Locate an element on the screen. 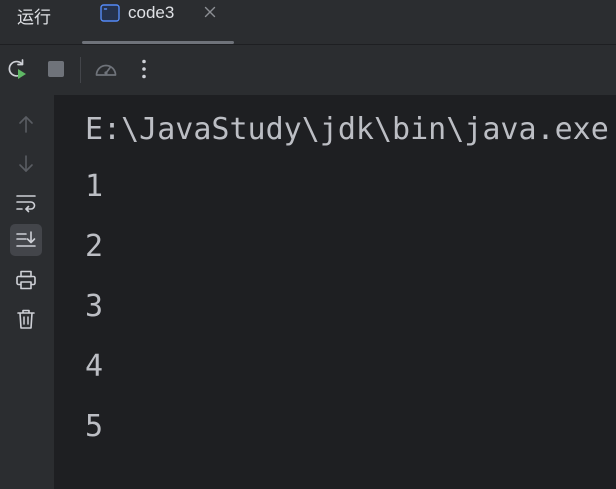 The width and height of the screenshot is (616, 489). console-output-line: 2 is located at coordinates (94, 246).